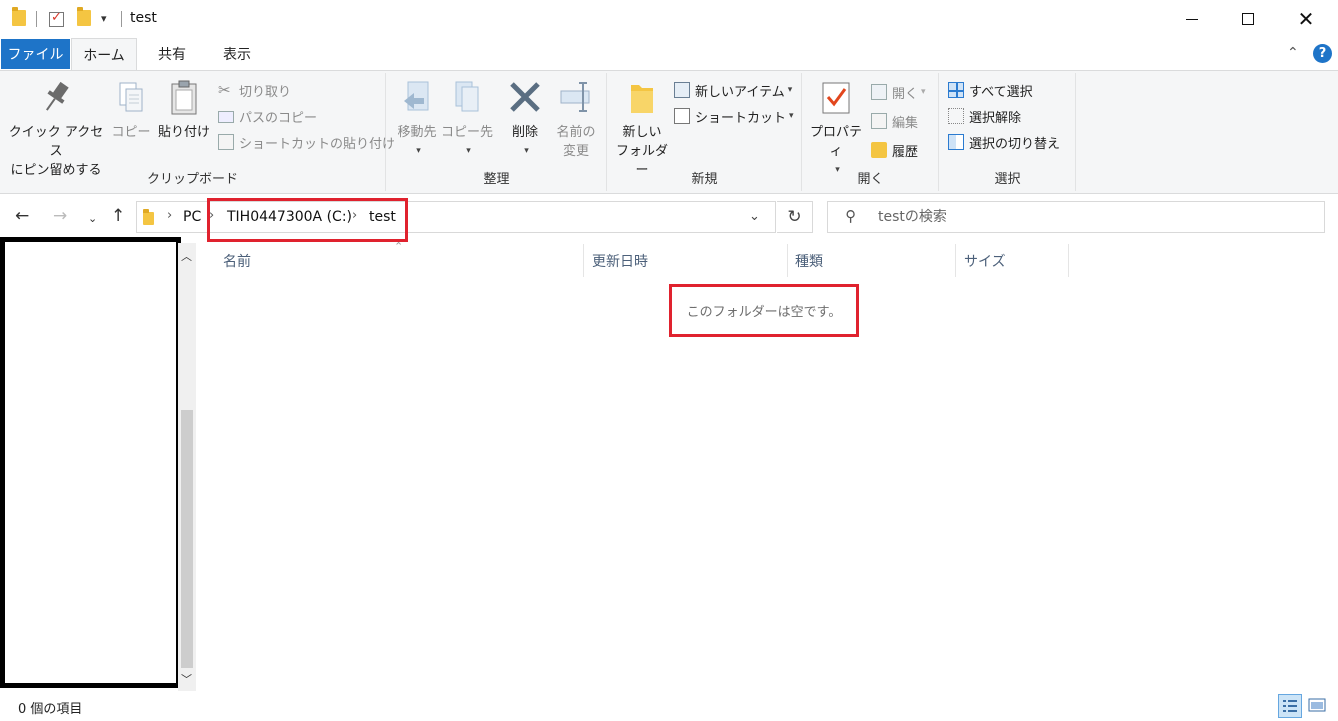 Image resolution: width=1338 pixels, height=721 pixels. I want to click on refresh-button: ↻, so click(795, 217).